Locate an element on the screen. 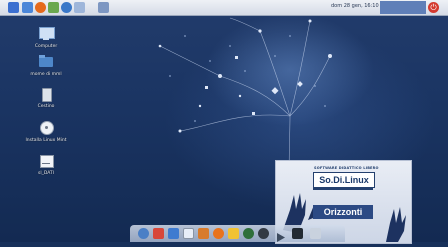 This screenshot has width=448, height=247. desktop-icon-label: Installa Linux Mint is located at coordinates (46, 140).